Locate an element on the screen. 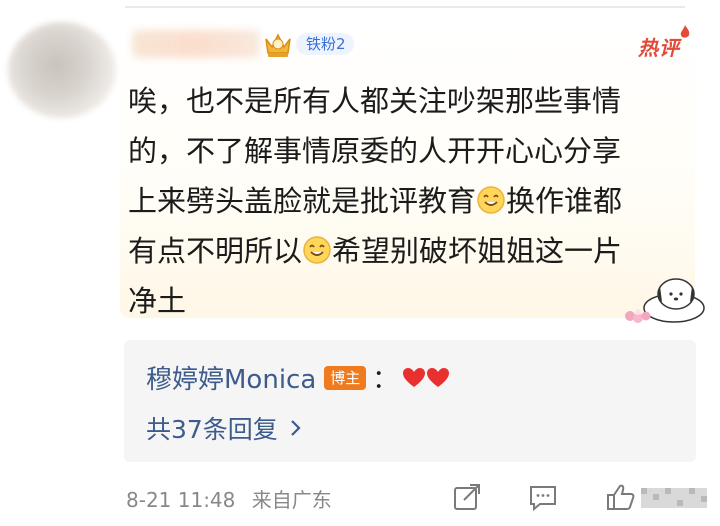 This screenshot has height=526, width=720. comment-line: 净土 is located at coordinates (157, 301).